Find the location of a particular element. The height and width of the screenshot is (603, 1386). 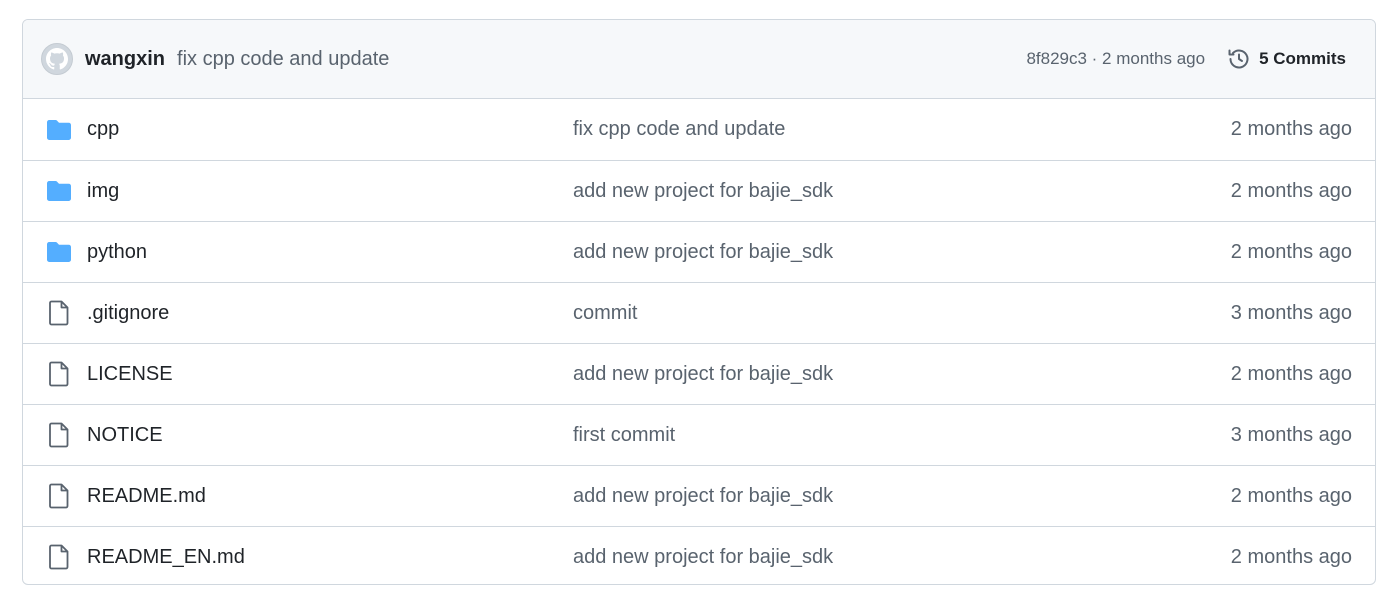

file-name-link: README_EN.md is located at coordinates (330, 557).